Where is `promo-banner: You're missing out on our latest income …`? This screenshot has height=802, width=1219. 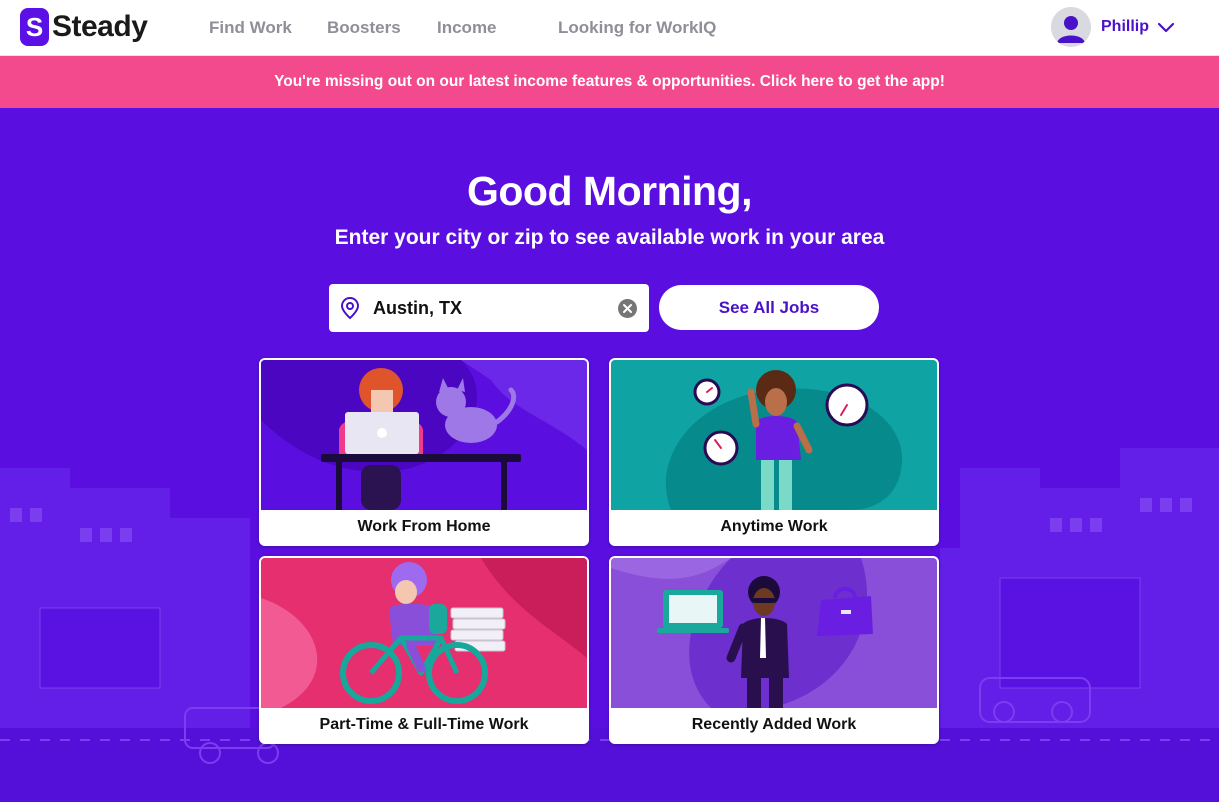
promo-banner: You're missing out on our latest income … is located at coordinates (609, 82).